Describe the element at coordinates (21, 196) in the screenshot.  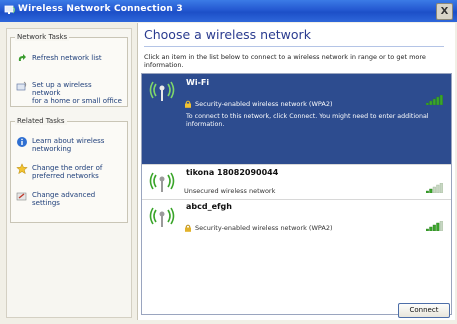
I see `settings-icon` at that location.